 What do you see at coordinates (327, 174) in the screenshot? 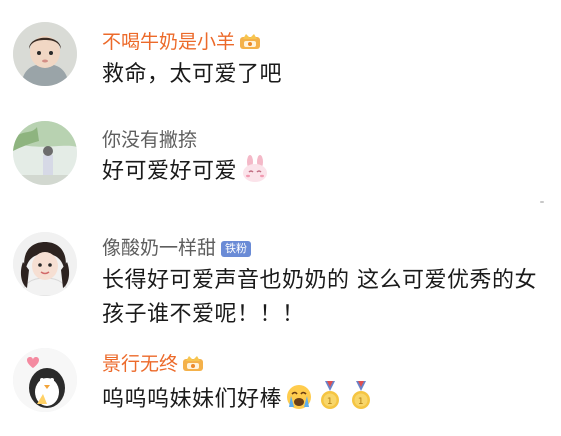
I see `comment-text: 好可爱好可爱` at bounding box center [327, 174].